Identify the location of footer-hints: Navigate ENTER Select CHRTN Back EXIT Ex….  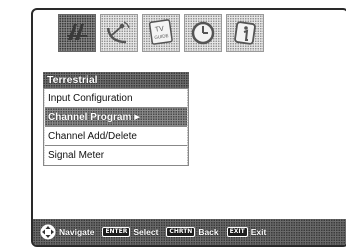
(189, 232).